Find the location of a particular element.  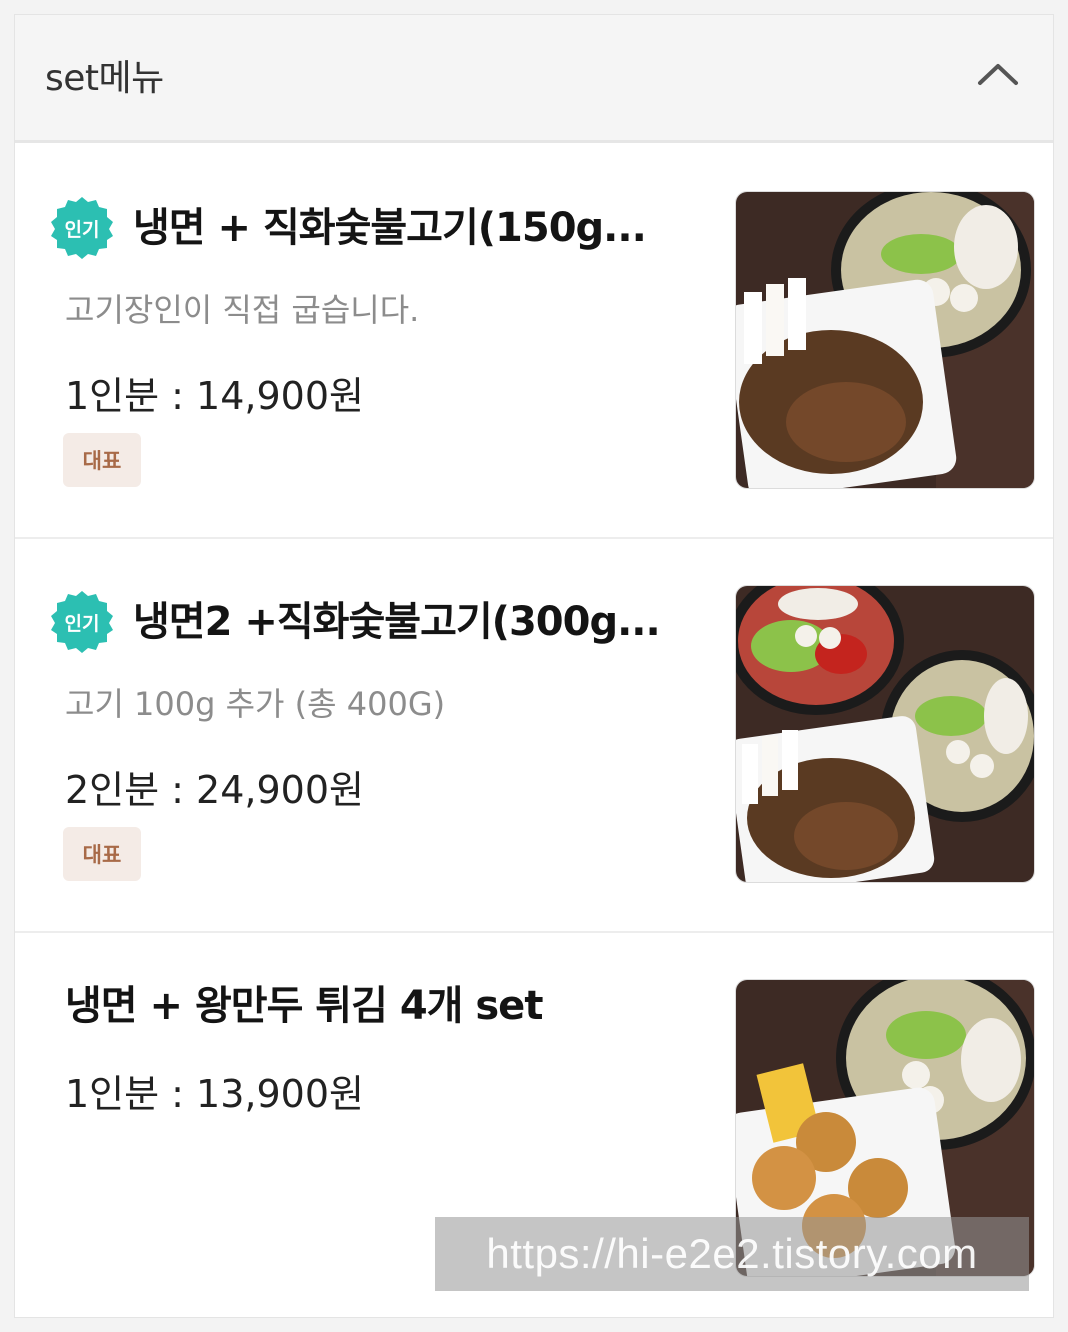

collapse-button is located at coordinates (998, 74).